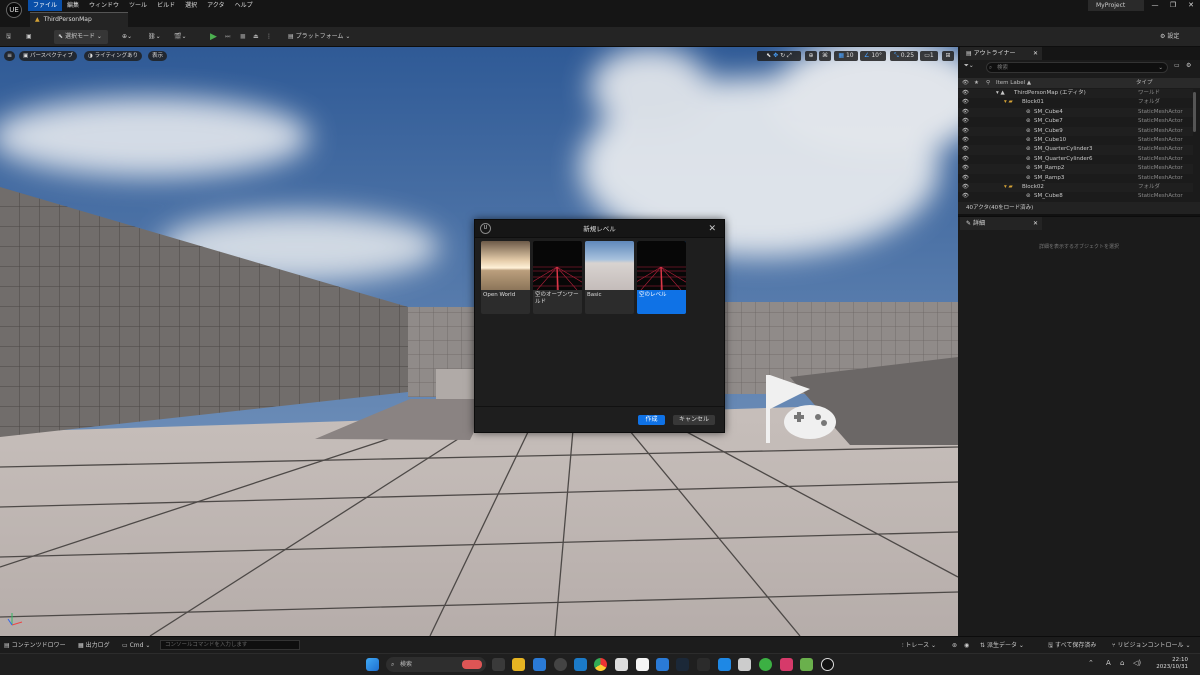  Describe the element at coordinates (811, 56) in the screenshot. I see `world-space-icon: ⊕` at that location.